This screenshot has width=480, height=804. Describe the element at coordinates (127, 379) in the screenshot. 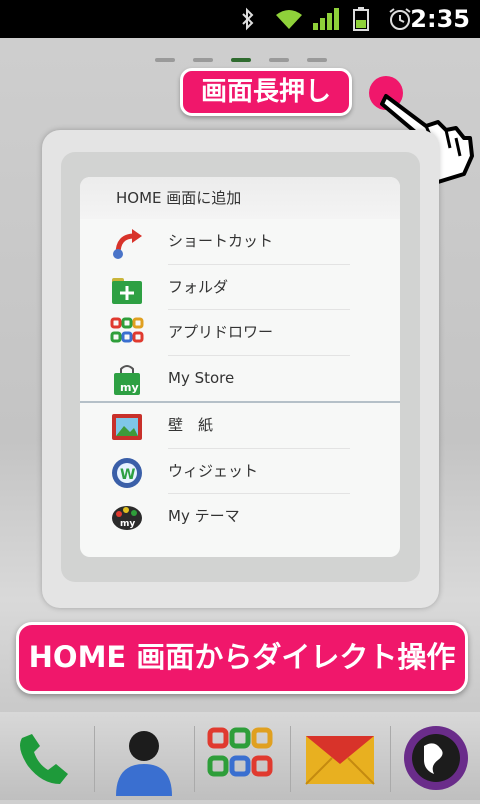

I see `store-bag-icon: my` at that location.